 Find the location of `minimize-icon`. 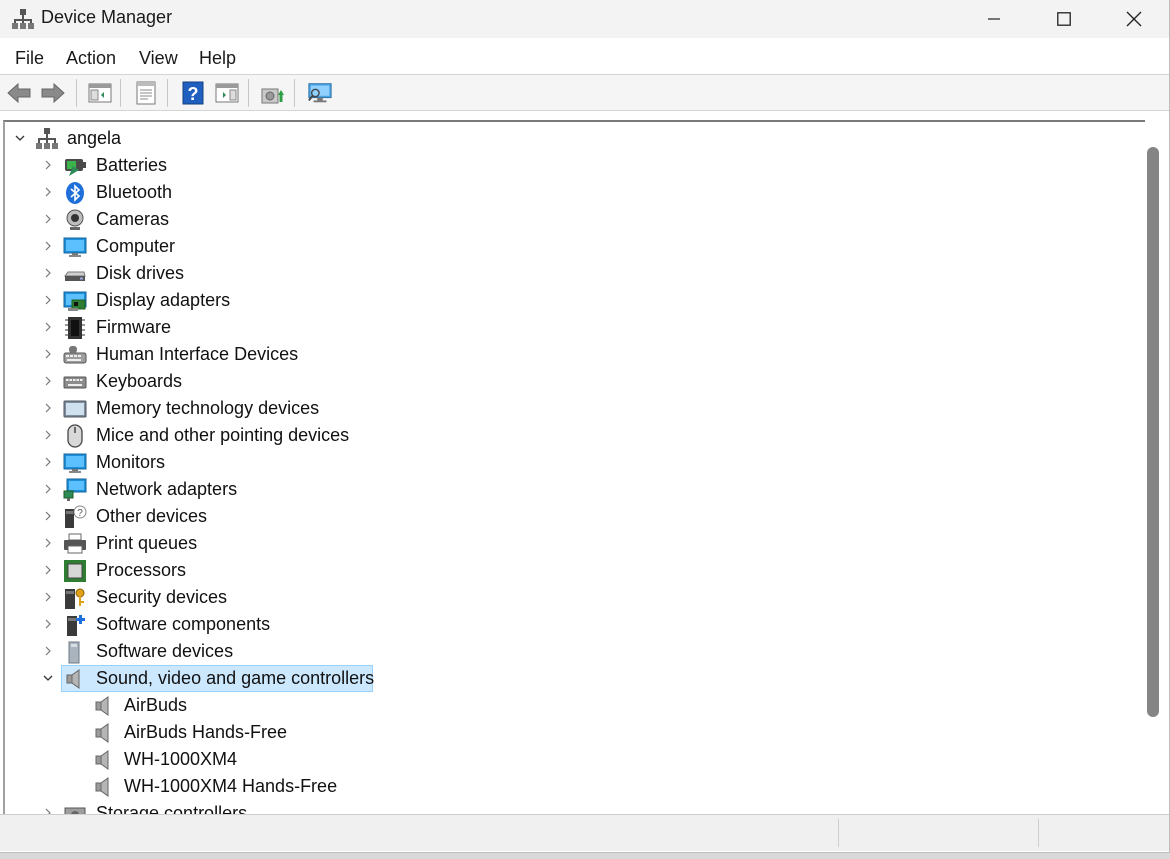

minimize-icon is located at coordinates (994, 19).